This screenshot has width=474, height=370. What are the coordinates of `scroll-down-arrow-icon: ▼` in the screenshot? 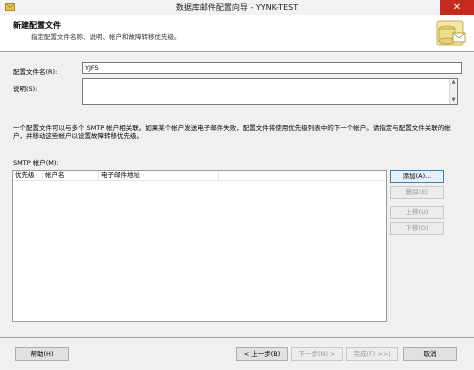 It's located at (453, 100).